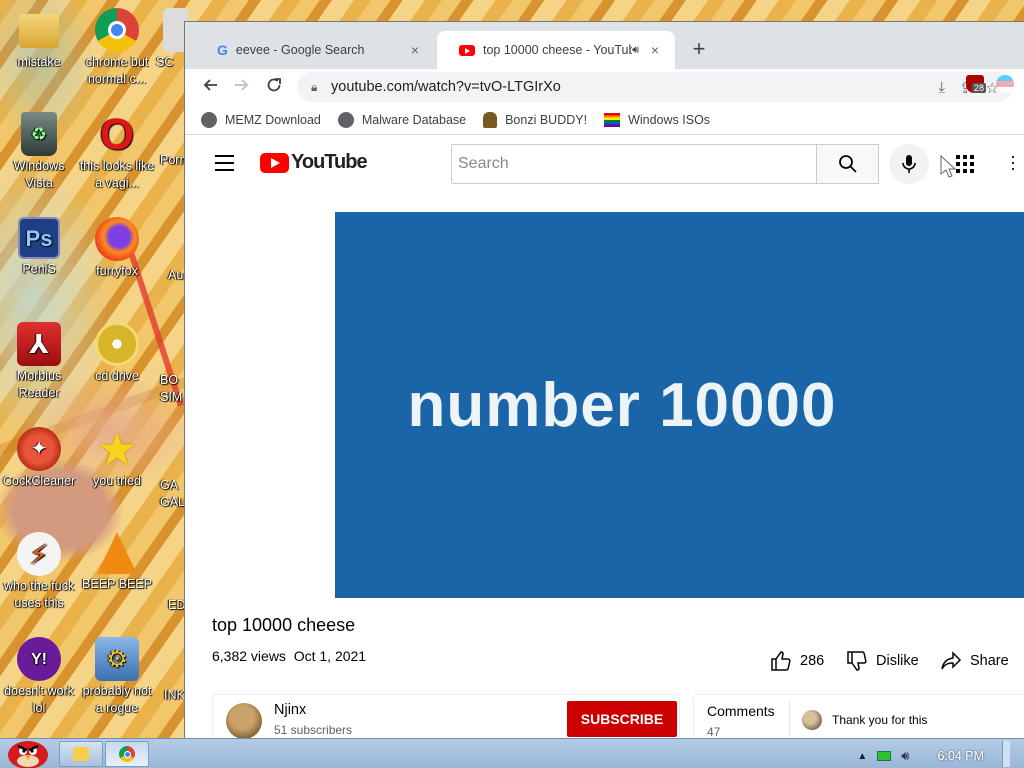 This screenshot has width=1024, height=768. I want to click on rainbow-flag-icon, so click(612, 120).